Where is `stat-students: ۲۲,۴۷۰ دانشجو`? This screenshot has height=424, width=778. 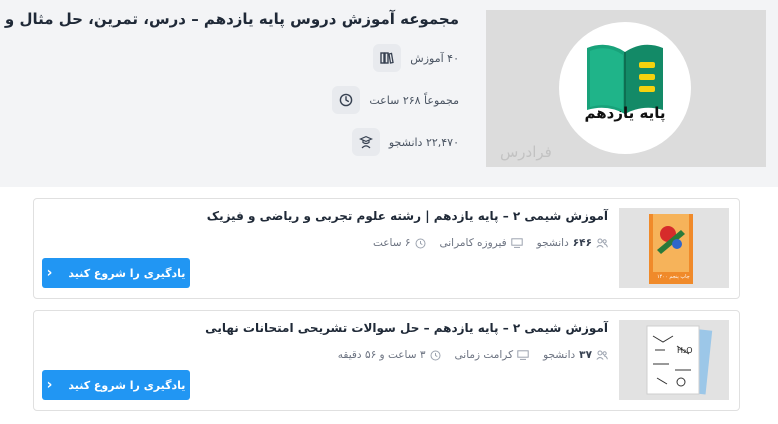 stat-students: ۲۲,۴۷۰ دانشجو is located at coordinates (405, 142).